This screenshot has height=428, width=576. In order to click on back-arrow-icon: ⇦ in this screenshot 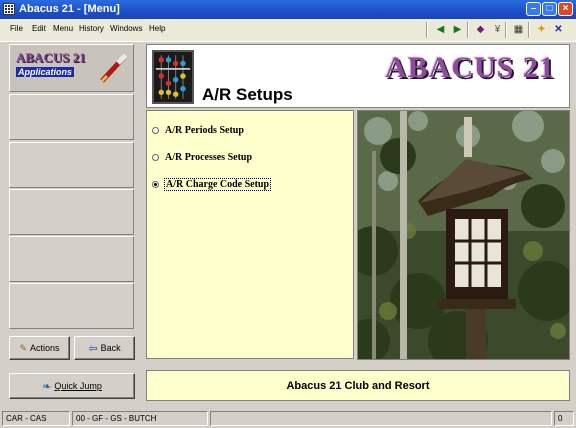, I will do `click(93, 348)`.